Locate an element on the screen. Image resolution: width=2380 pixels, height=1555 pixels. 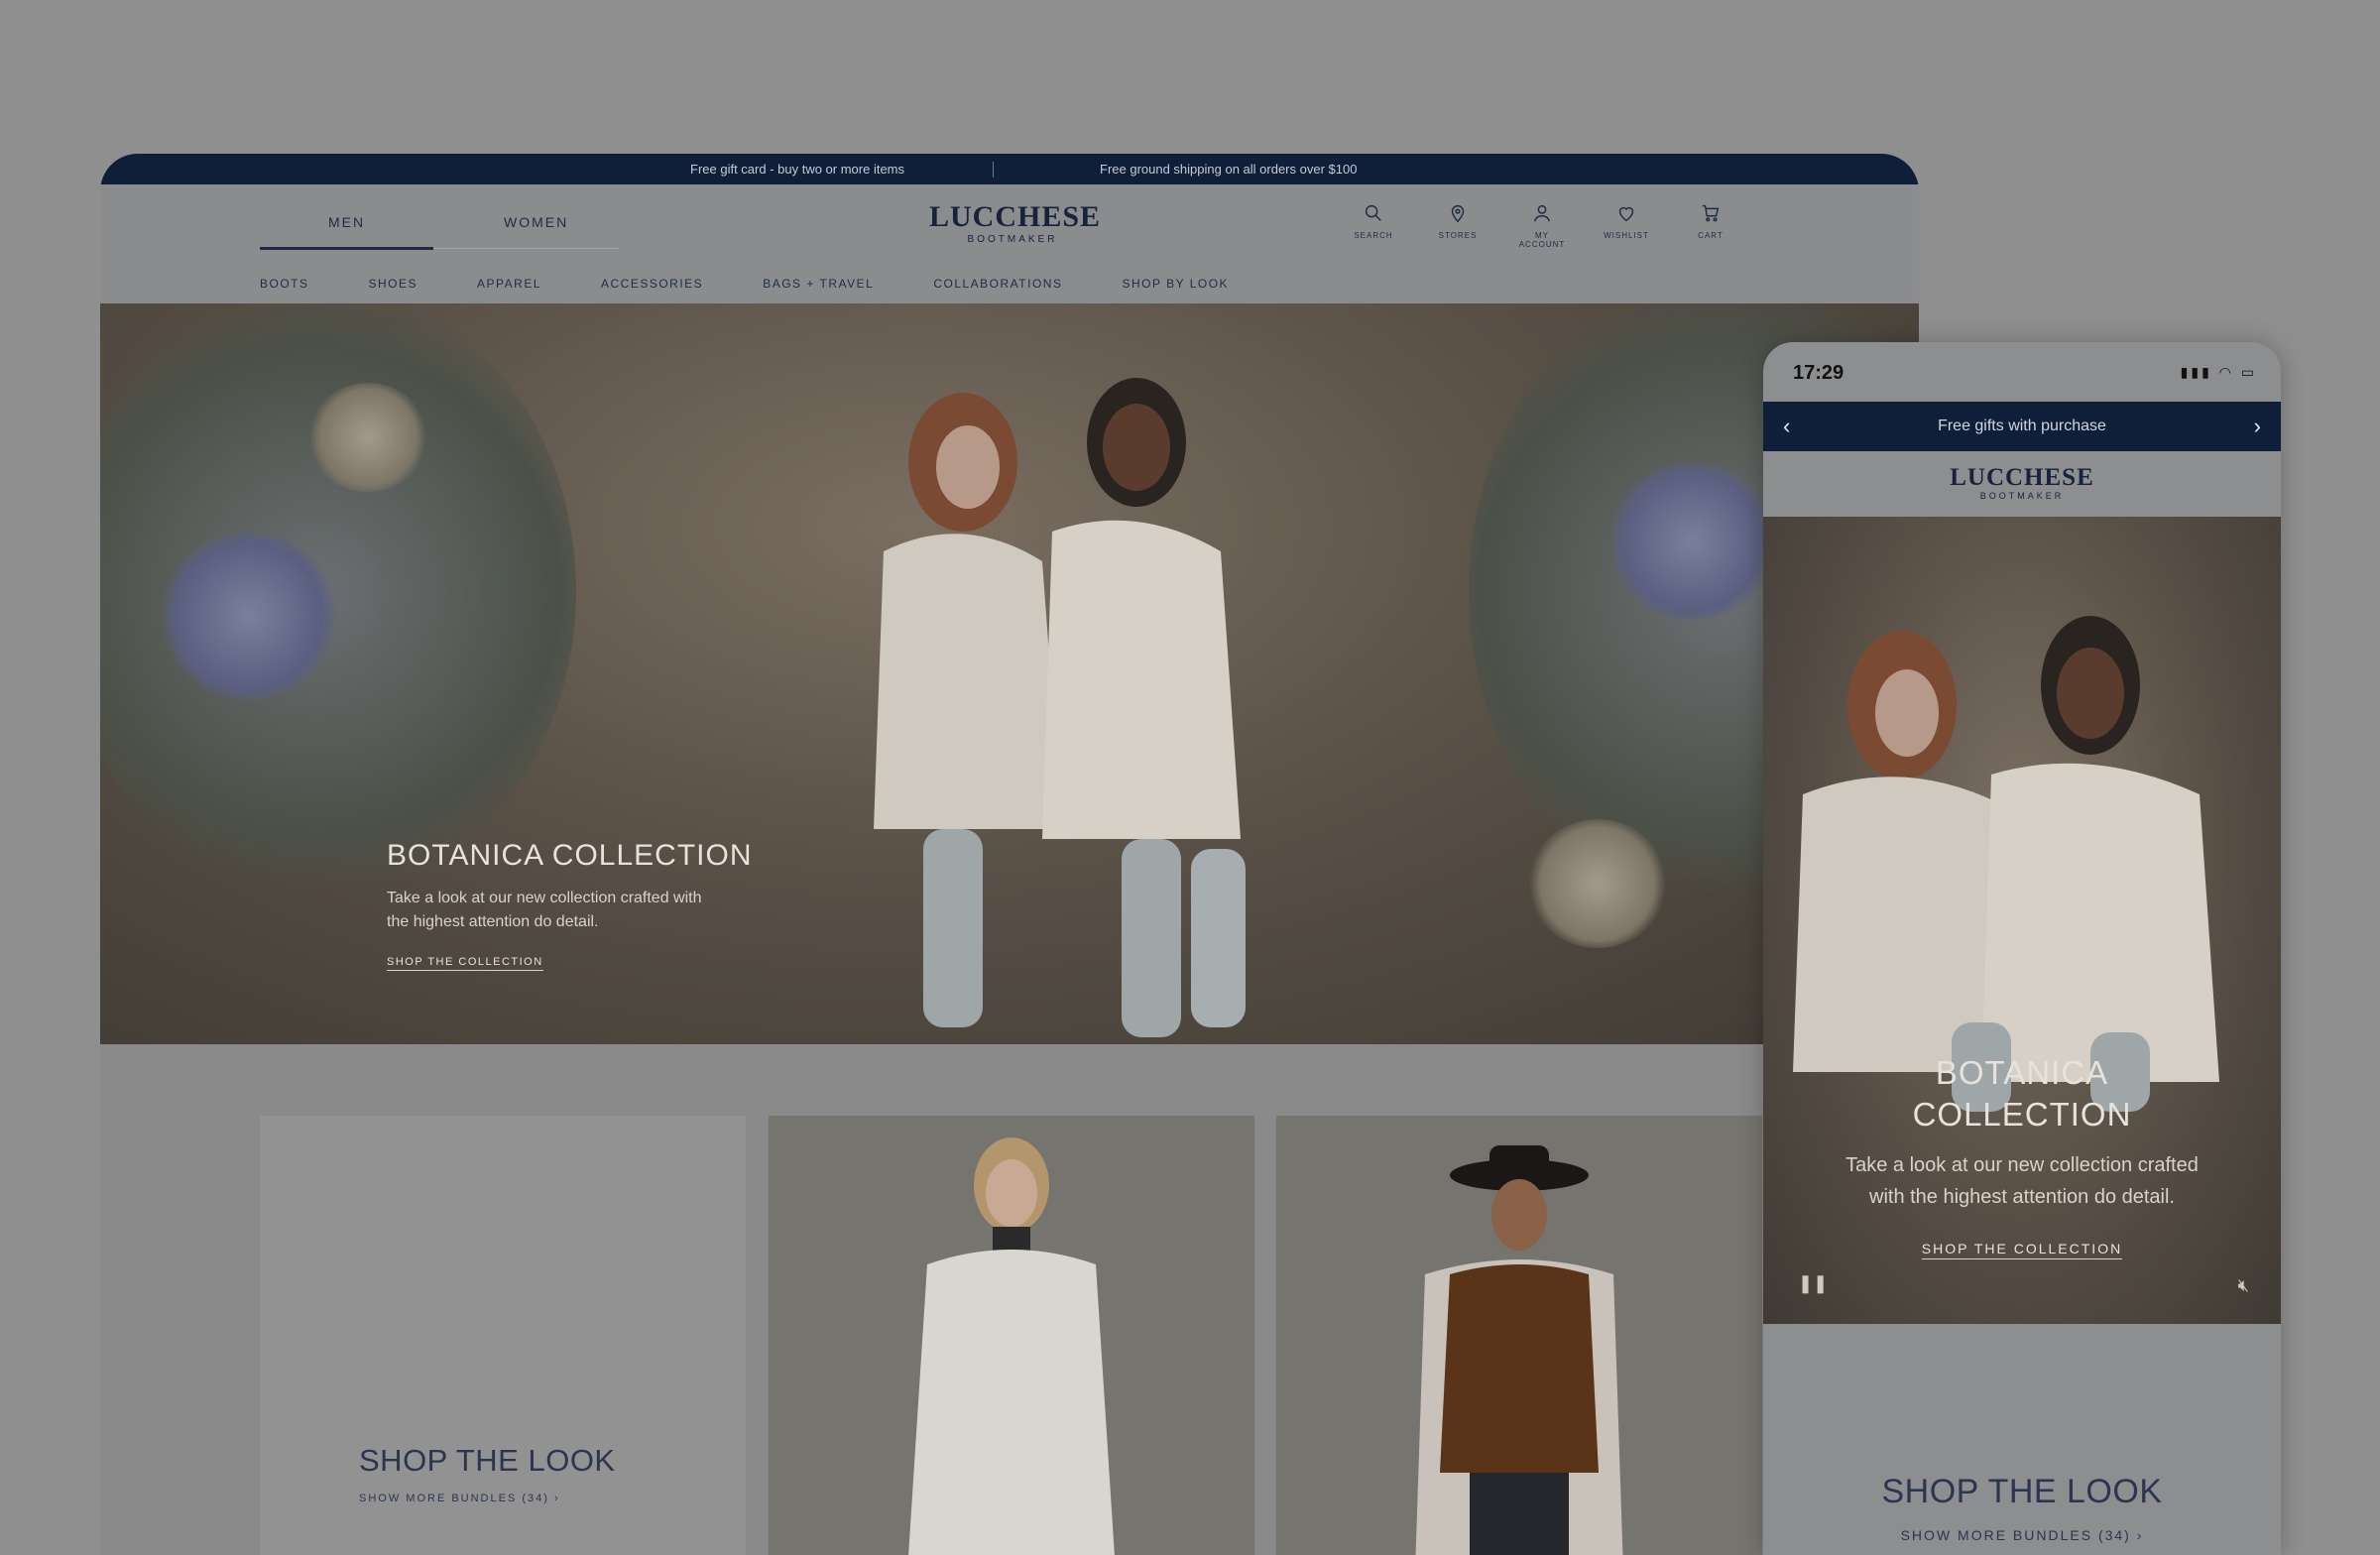
mobile-show-more-bundles-label: SHOW MORE BUNDLES (34) is located at coordinates (2015, 1535).